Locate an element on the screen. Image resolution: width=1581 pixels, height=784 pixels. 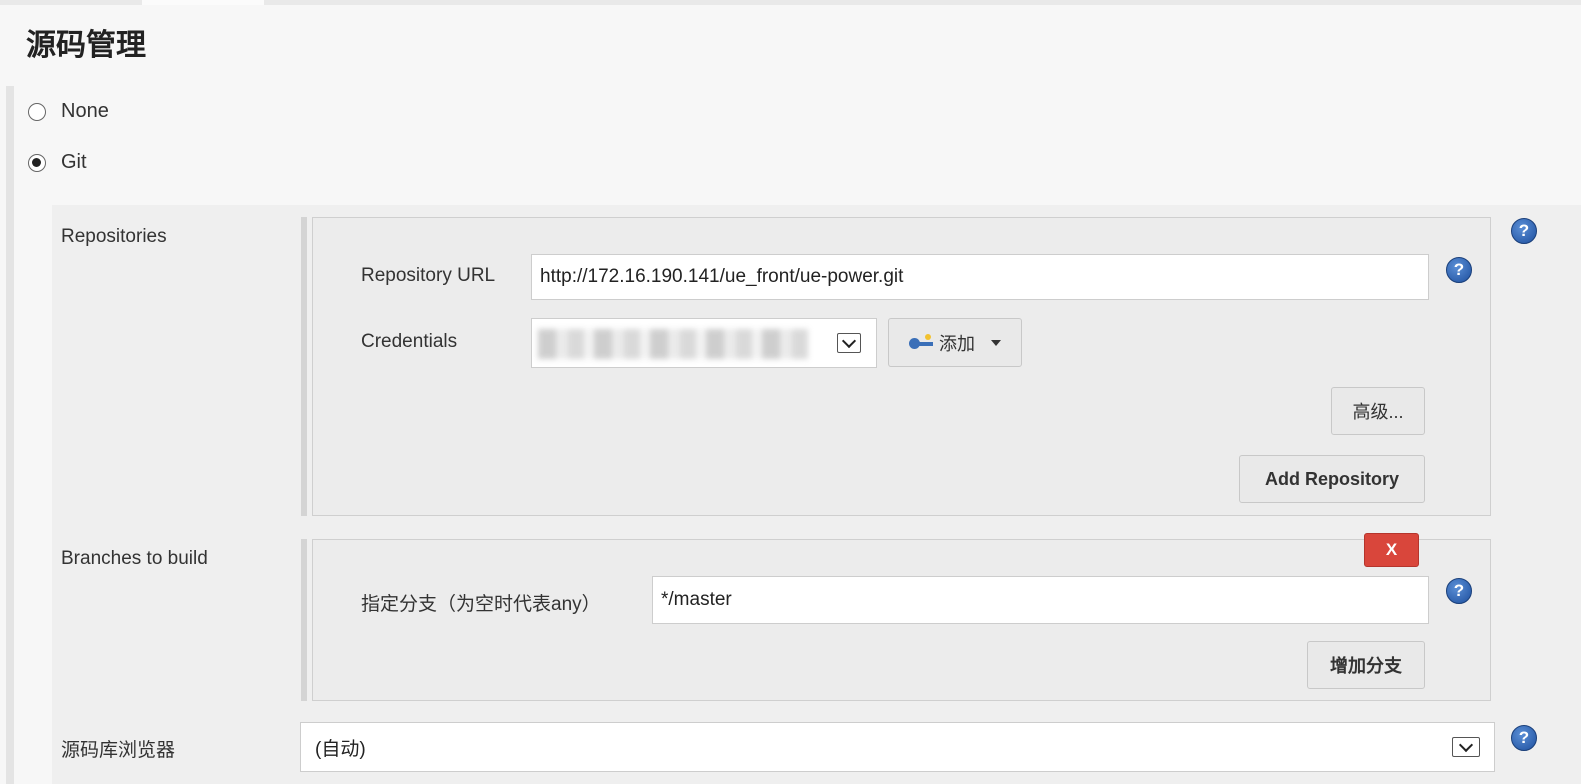
repositories-label: Repositories is located at coordinates (114, 236).